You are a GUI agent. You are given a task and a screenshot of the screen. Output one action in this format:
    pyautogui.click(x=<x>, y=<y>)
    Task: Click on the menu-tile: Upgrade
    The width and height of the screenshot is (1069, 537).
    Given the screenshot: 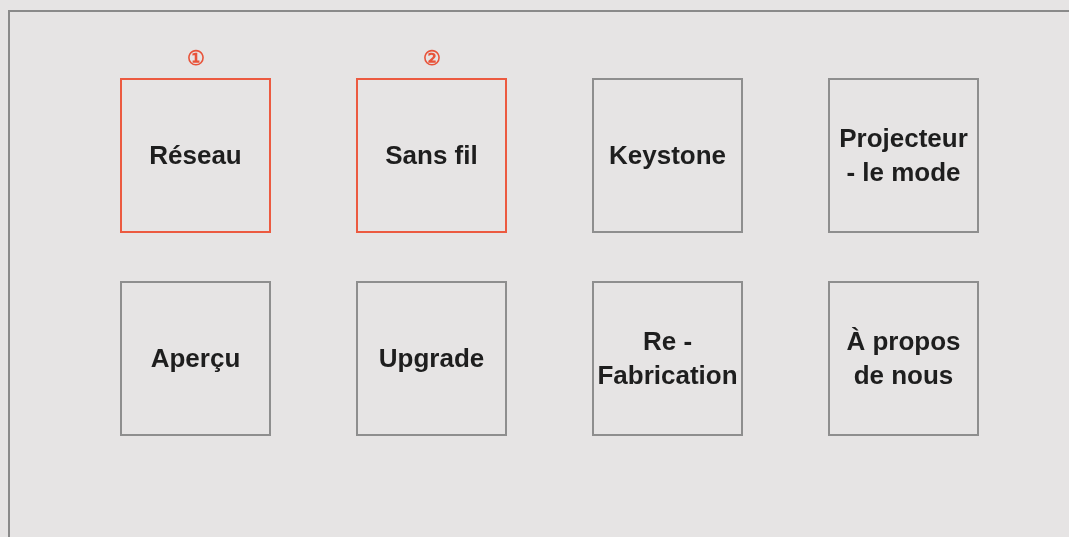 What is the action you would take?
    pyautogui.click(x=431, y=358)
    